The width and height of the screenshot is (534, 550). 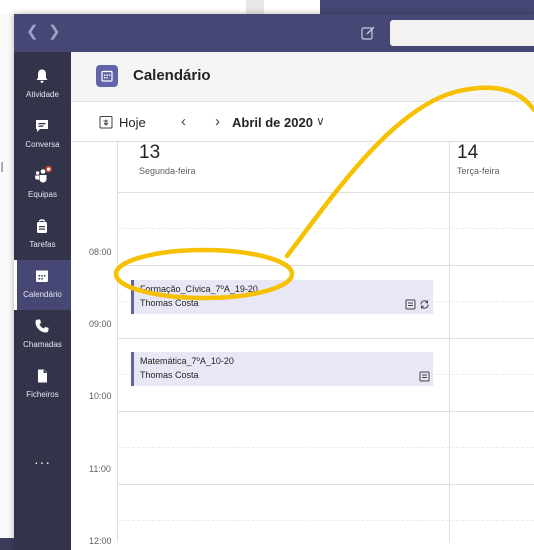 What do you see at coordinates (282, 297) in the screenshot?
I see `calendar-event: Formação_Cívica_7ºA_19-20 Thomas Costa` at bounding box center [282, 297].